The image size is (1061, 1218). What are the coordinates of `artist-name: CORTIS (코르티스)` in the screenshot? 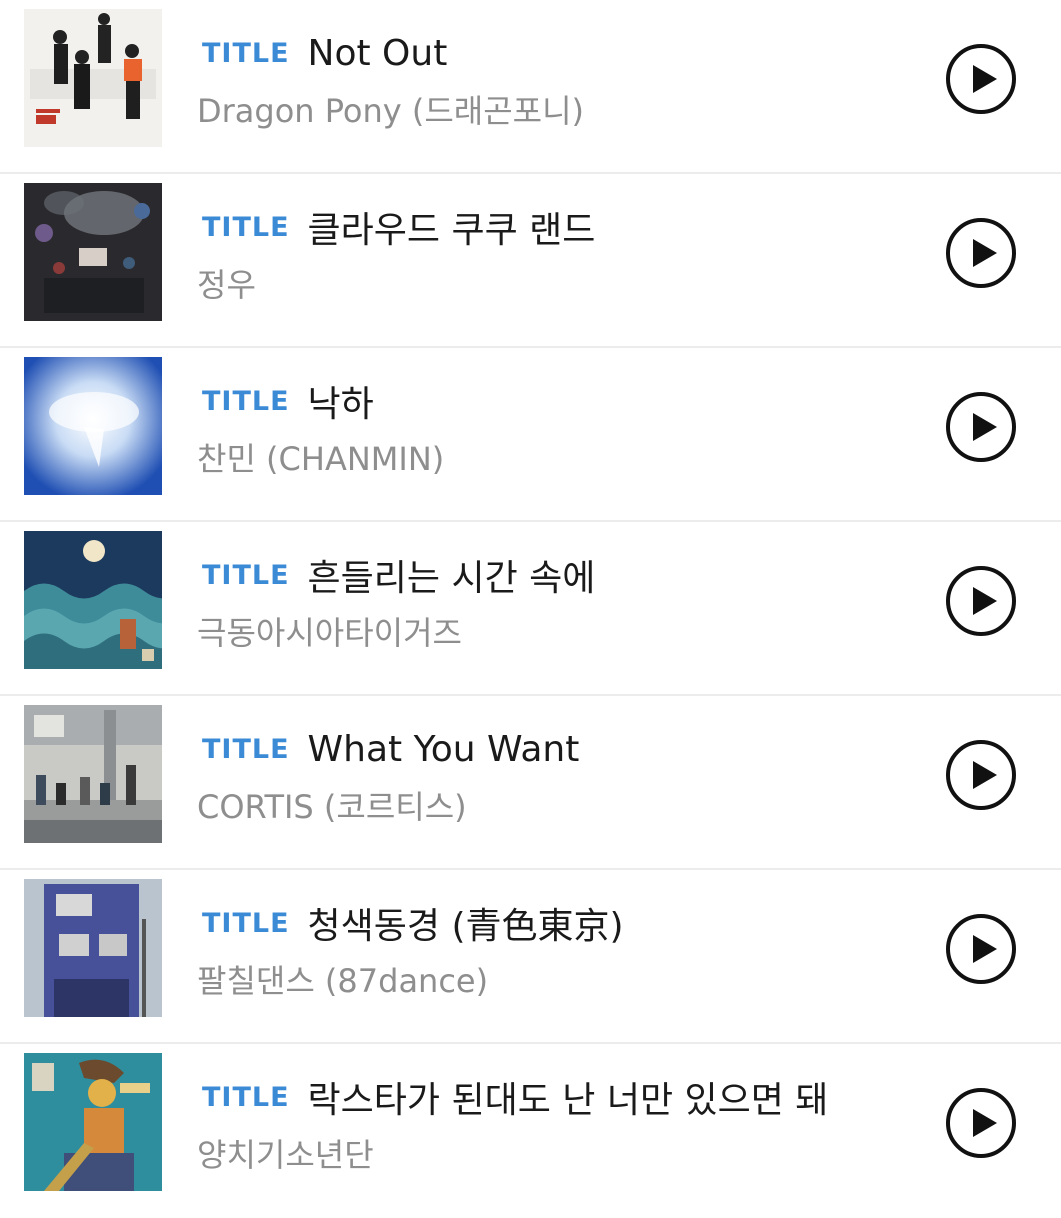 It's located at (332, 805).